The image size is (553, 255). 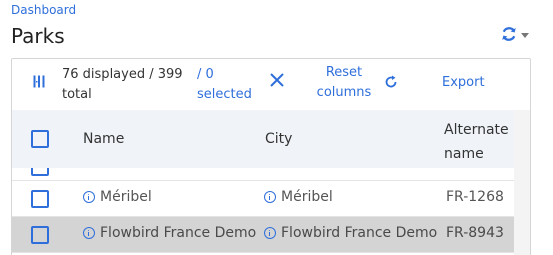 What do you see at coordinates (178, 233) in the screenshot?
I see `name-text: Flowbird France Demo` at bounding box center [178, 233].